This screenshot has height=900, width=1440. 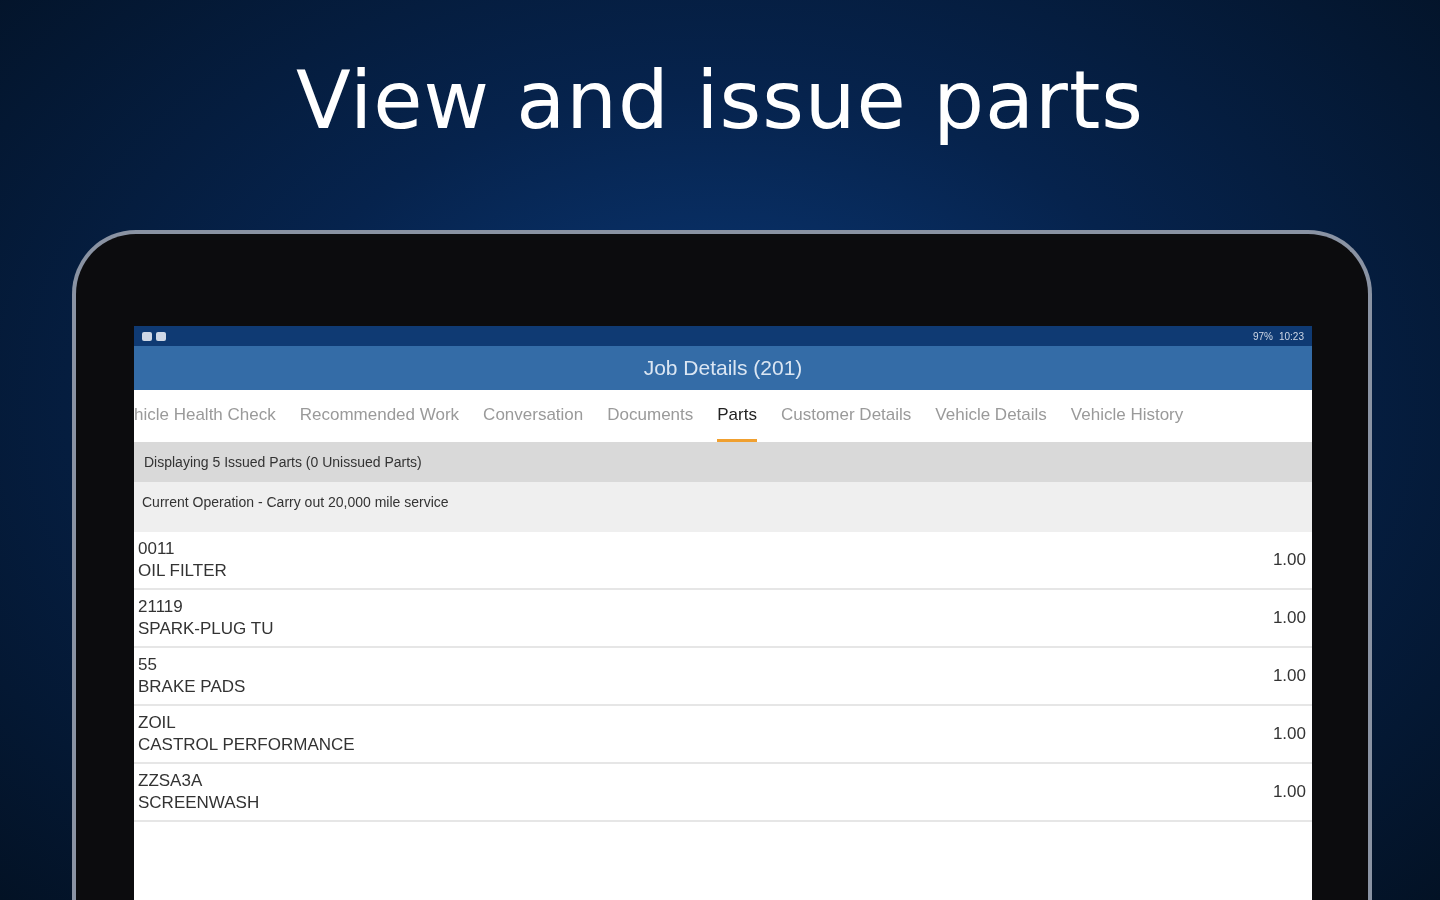 I want to click on part-code: 55, so click(x=148, y=665).